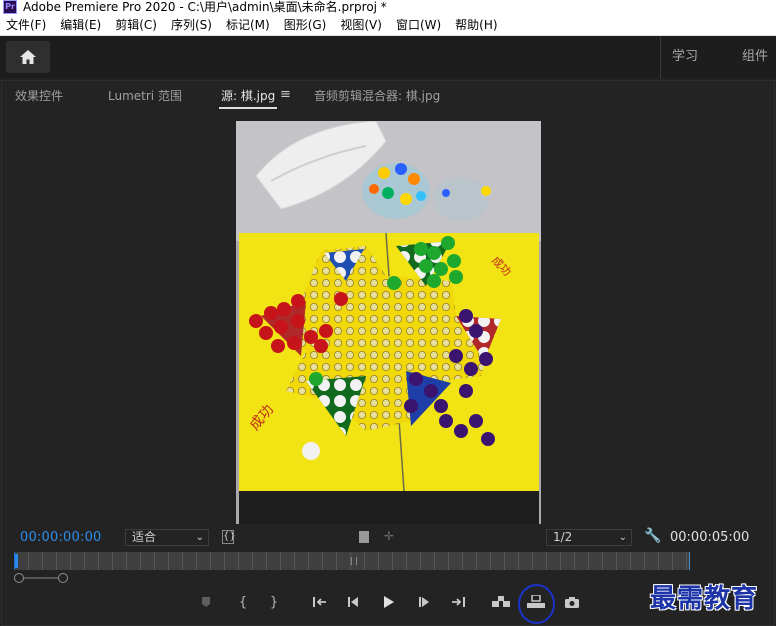  I want to click on home-button, so click(28, 57).